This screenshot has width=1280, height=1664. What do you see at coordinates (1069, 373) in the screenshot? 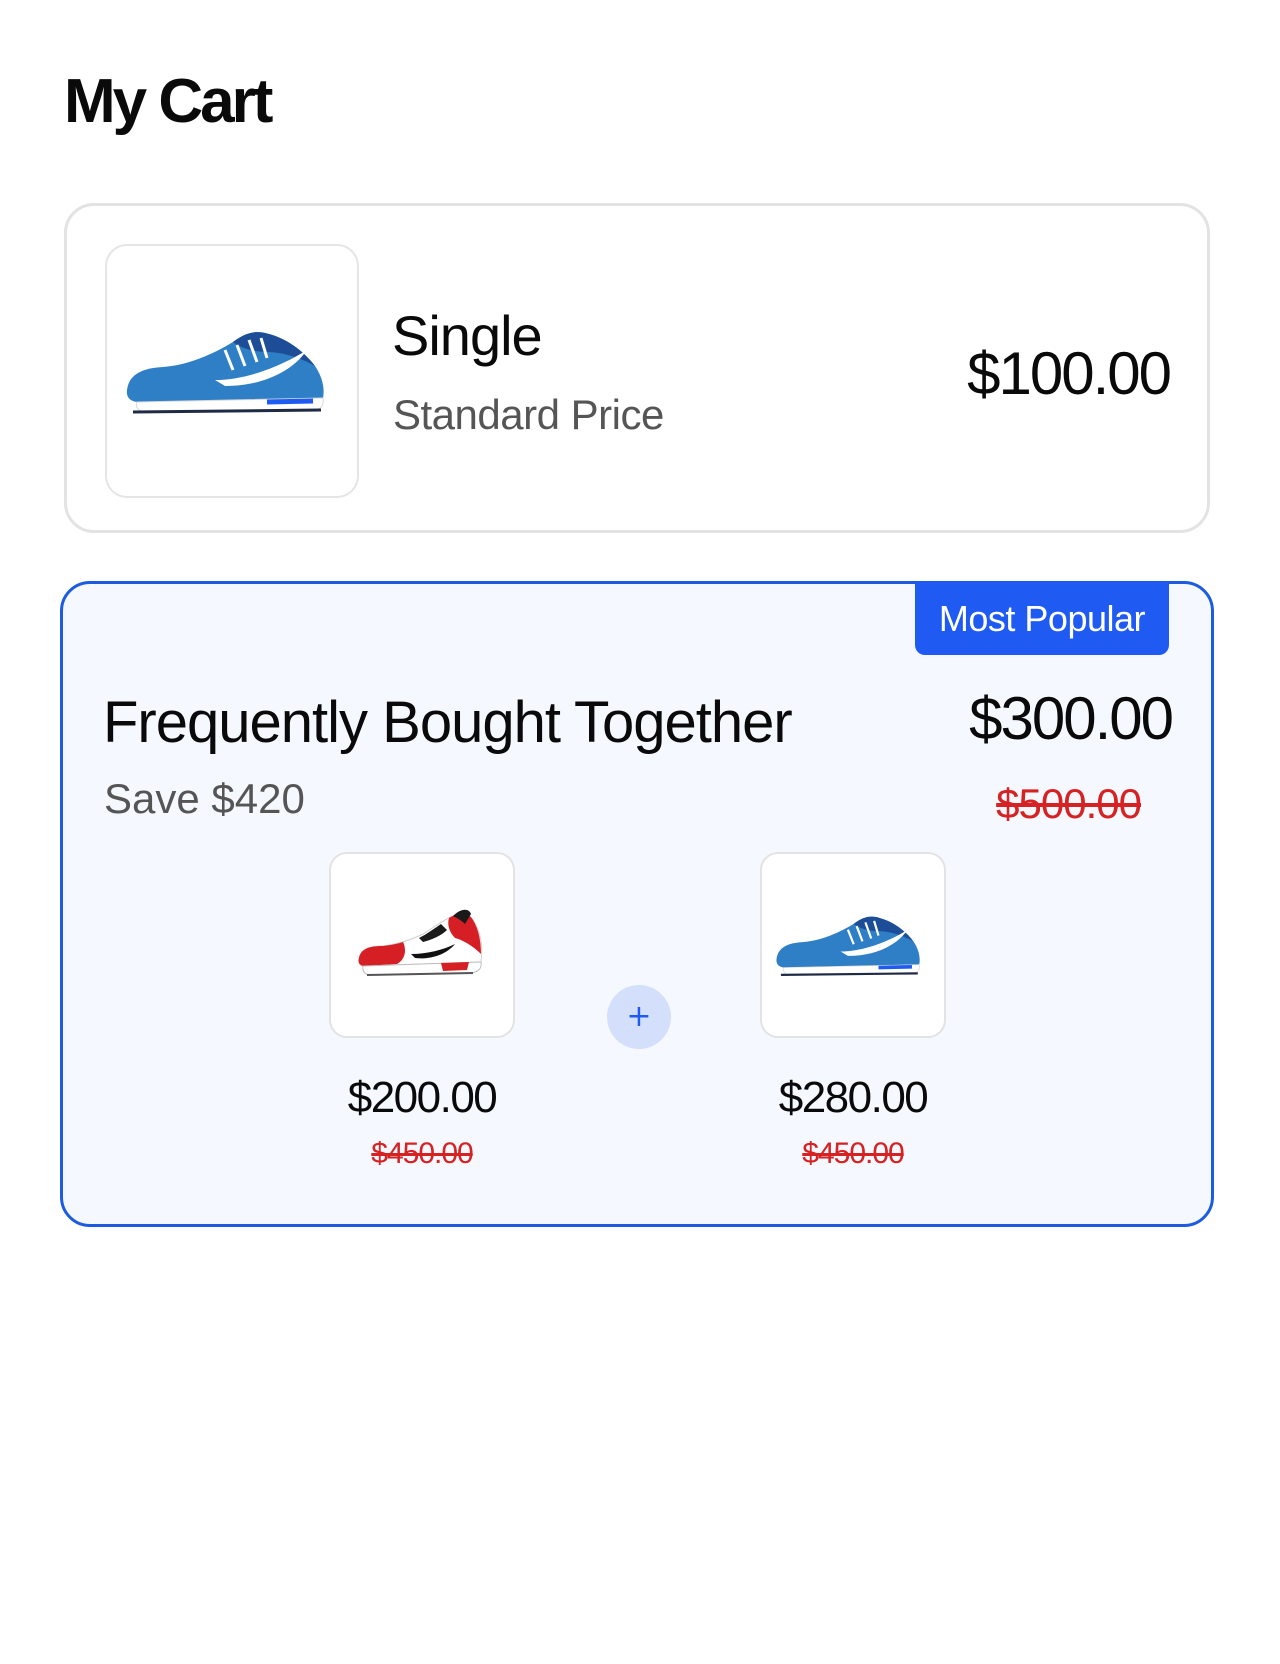
I see `single-option-price: $100.00` at bounding box center [1069, 373].